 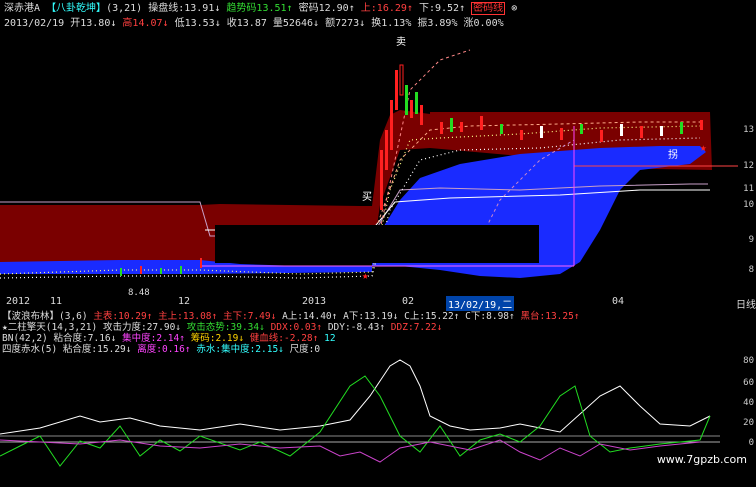 What do you see at coordinates (746, 303) in the screenshot?
I see `period-label: 日线` at bounding box center [746, 303].